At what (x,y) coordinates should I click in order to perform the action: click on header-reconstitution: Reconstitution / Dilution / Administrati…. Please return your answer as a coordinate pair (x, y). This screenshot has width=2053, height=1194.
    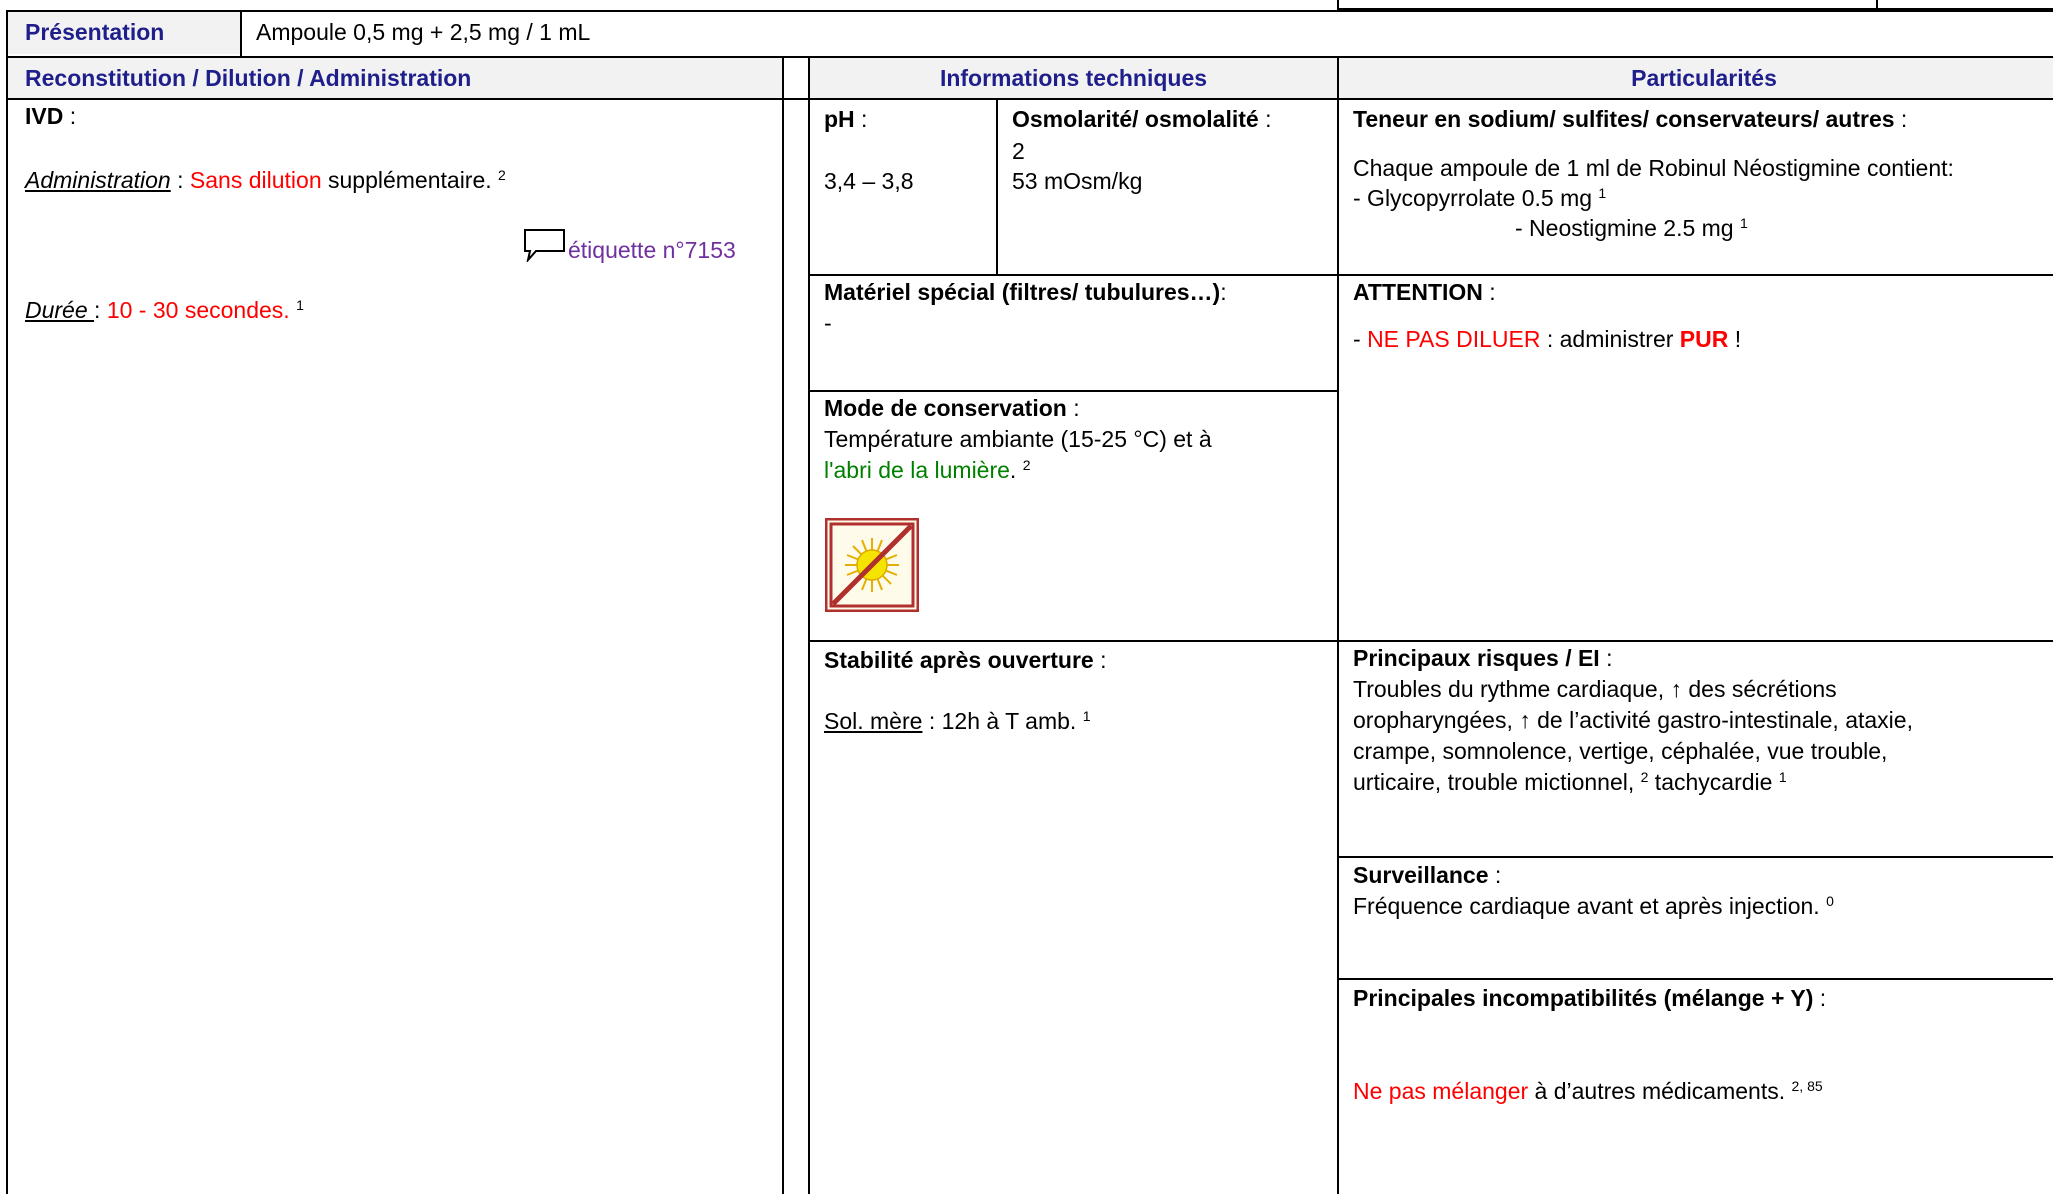
    Looking at the image, I should click on (248, 78).